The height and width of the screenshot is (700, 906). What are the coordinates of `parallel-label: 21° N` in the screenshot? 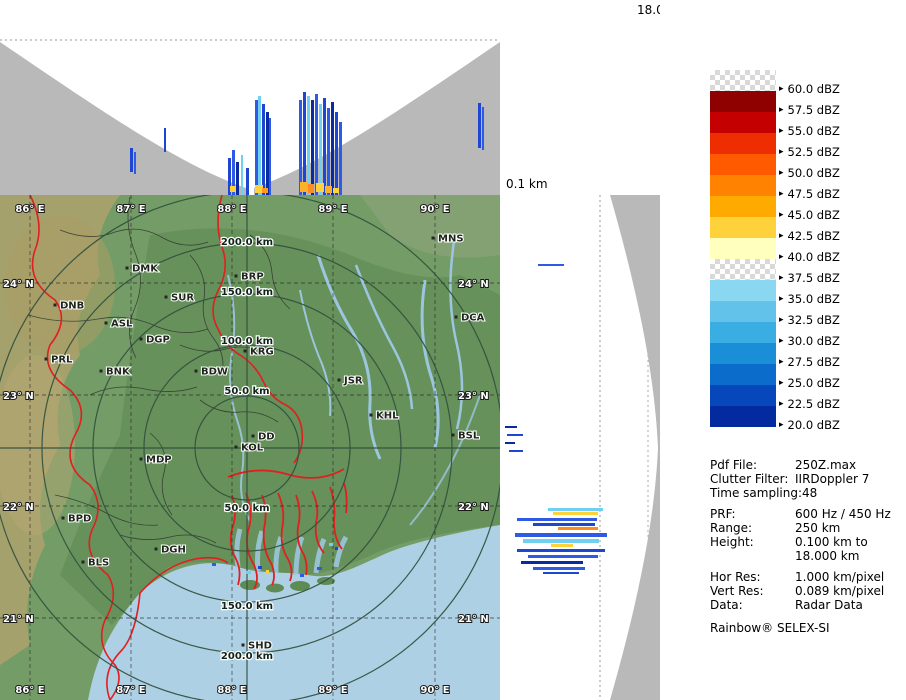 It's located at (473, 619).